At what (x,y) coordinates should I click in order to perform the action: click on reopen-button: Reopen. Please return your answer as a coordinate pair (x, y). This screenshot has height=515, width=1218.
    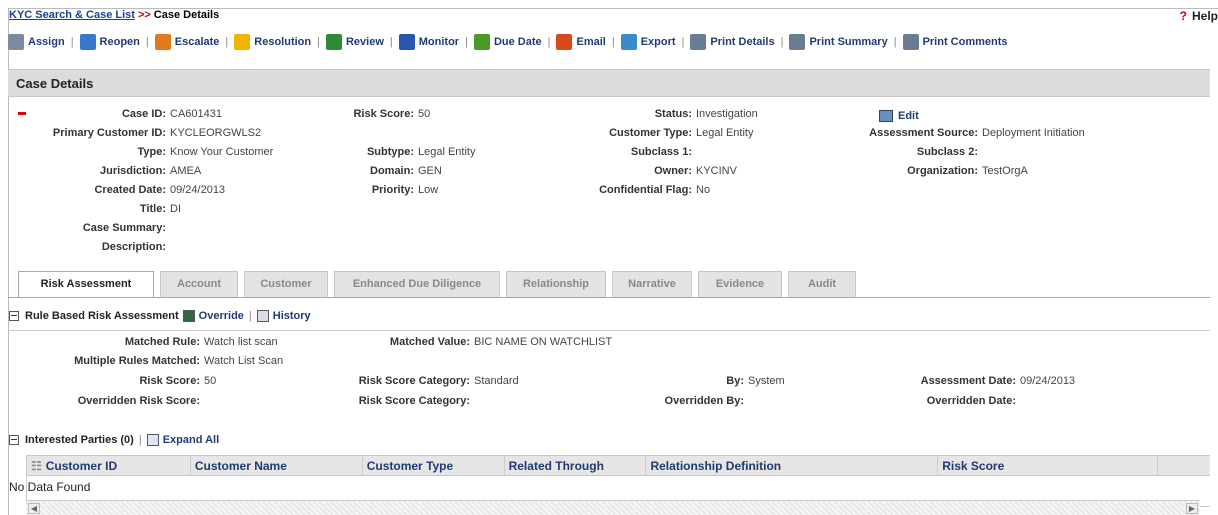
    Looking at the image, I should click on (109, 42).